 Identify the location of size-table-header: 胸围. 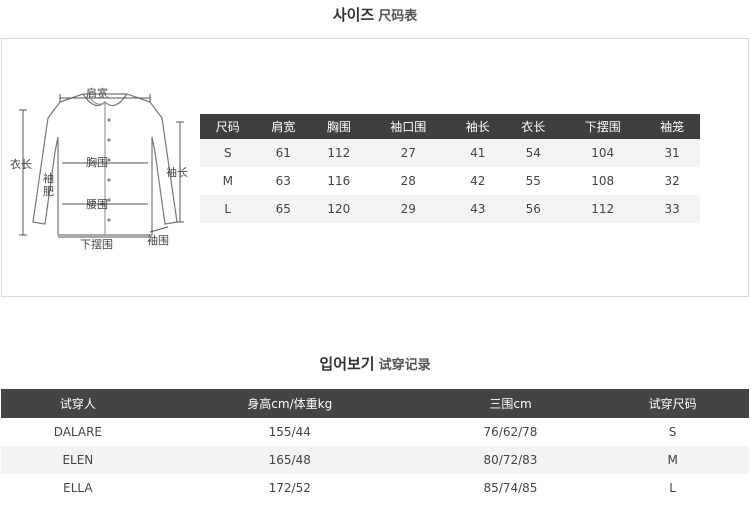
(339, 126).